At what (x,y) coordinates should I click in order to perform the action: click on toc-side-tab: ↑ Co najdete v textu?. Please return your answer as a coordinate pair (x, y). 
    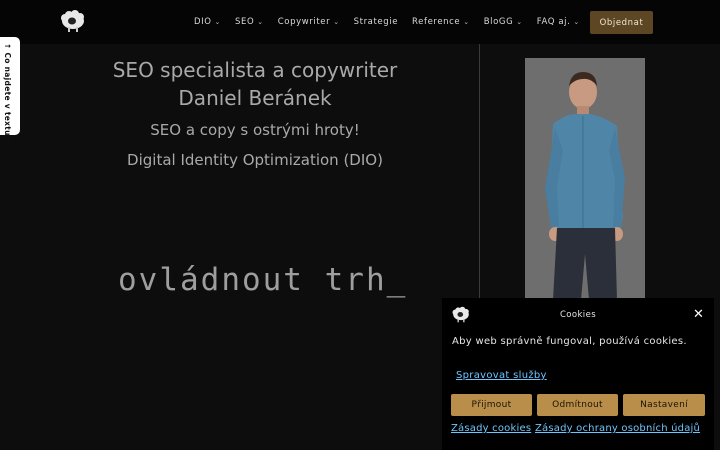
    Looking at the image, I should click on (10, 88).